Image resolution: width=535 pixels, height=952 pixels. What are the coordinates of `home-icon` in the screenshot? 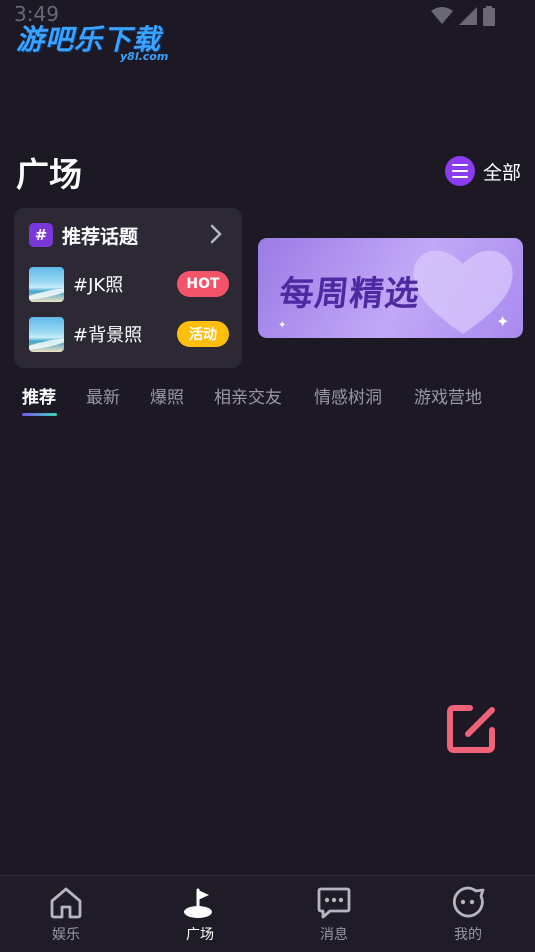 It's located at (66, 903).